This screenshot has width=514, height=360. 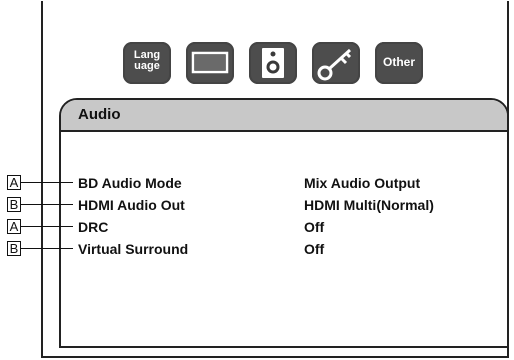 I want to click on panel-header: Audio, so click(x=284, y=116).